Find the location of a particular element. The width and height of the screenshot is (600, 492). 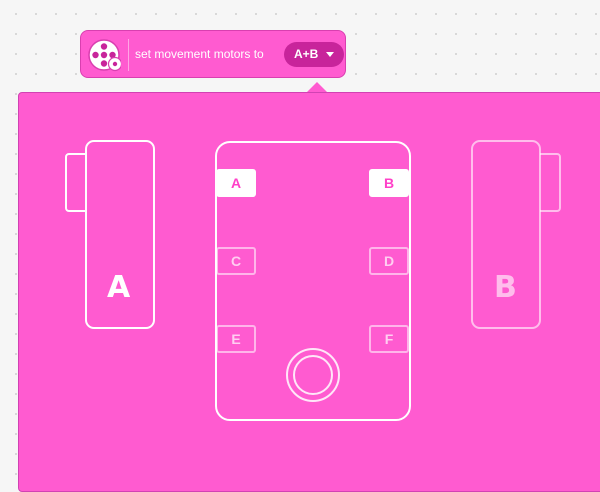

port-d-button: D is located at coordinates (389, 261).